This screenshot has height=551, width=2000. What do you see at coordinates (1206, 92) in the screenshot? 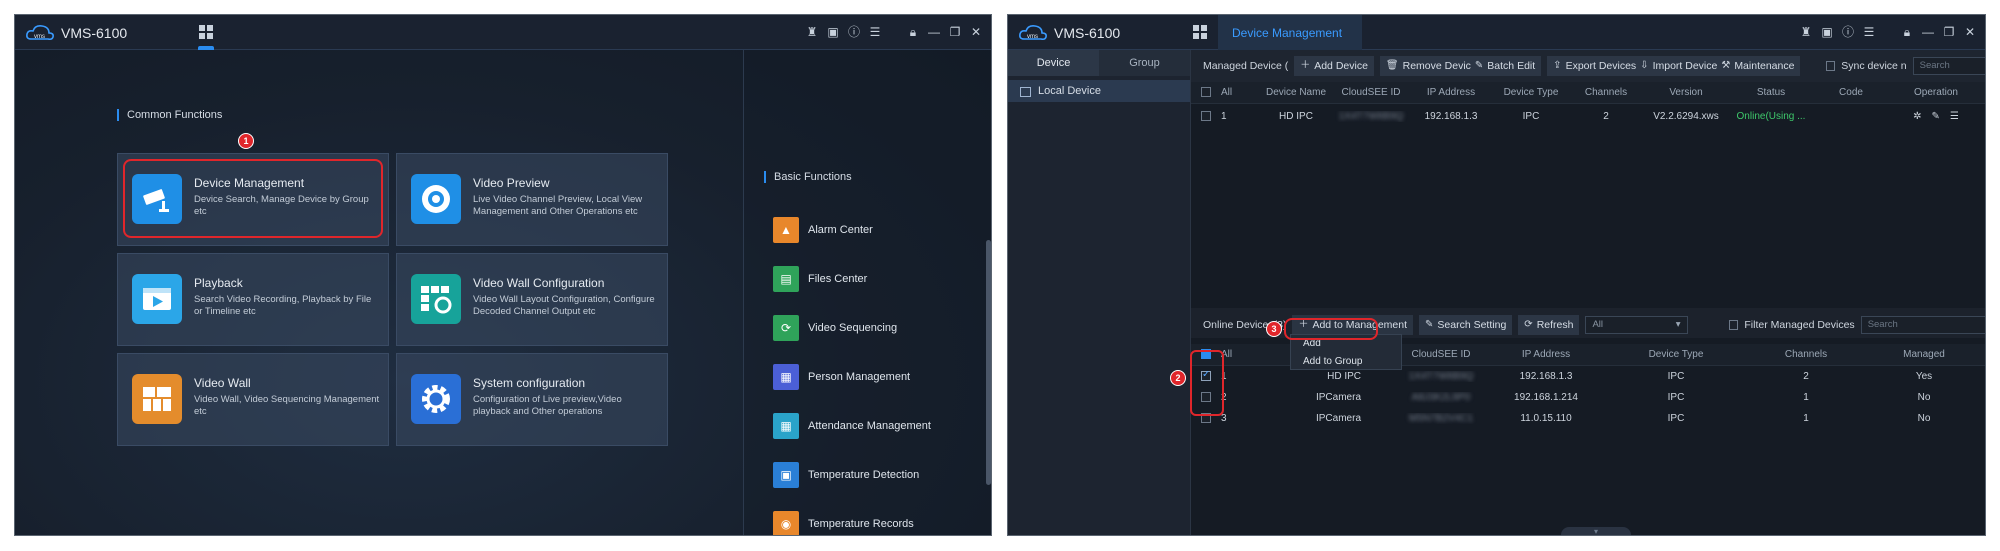
I see `select-all-checkbox` at bounding box center [1206, 92].